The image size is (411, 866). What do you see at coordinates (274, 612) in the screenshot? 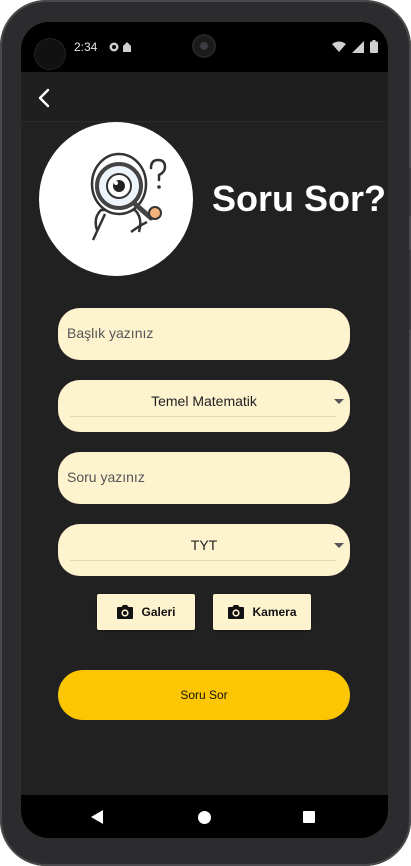
I see `camera-button-label: Kamera` at bounding box center [274, 612].